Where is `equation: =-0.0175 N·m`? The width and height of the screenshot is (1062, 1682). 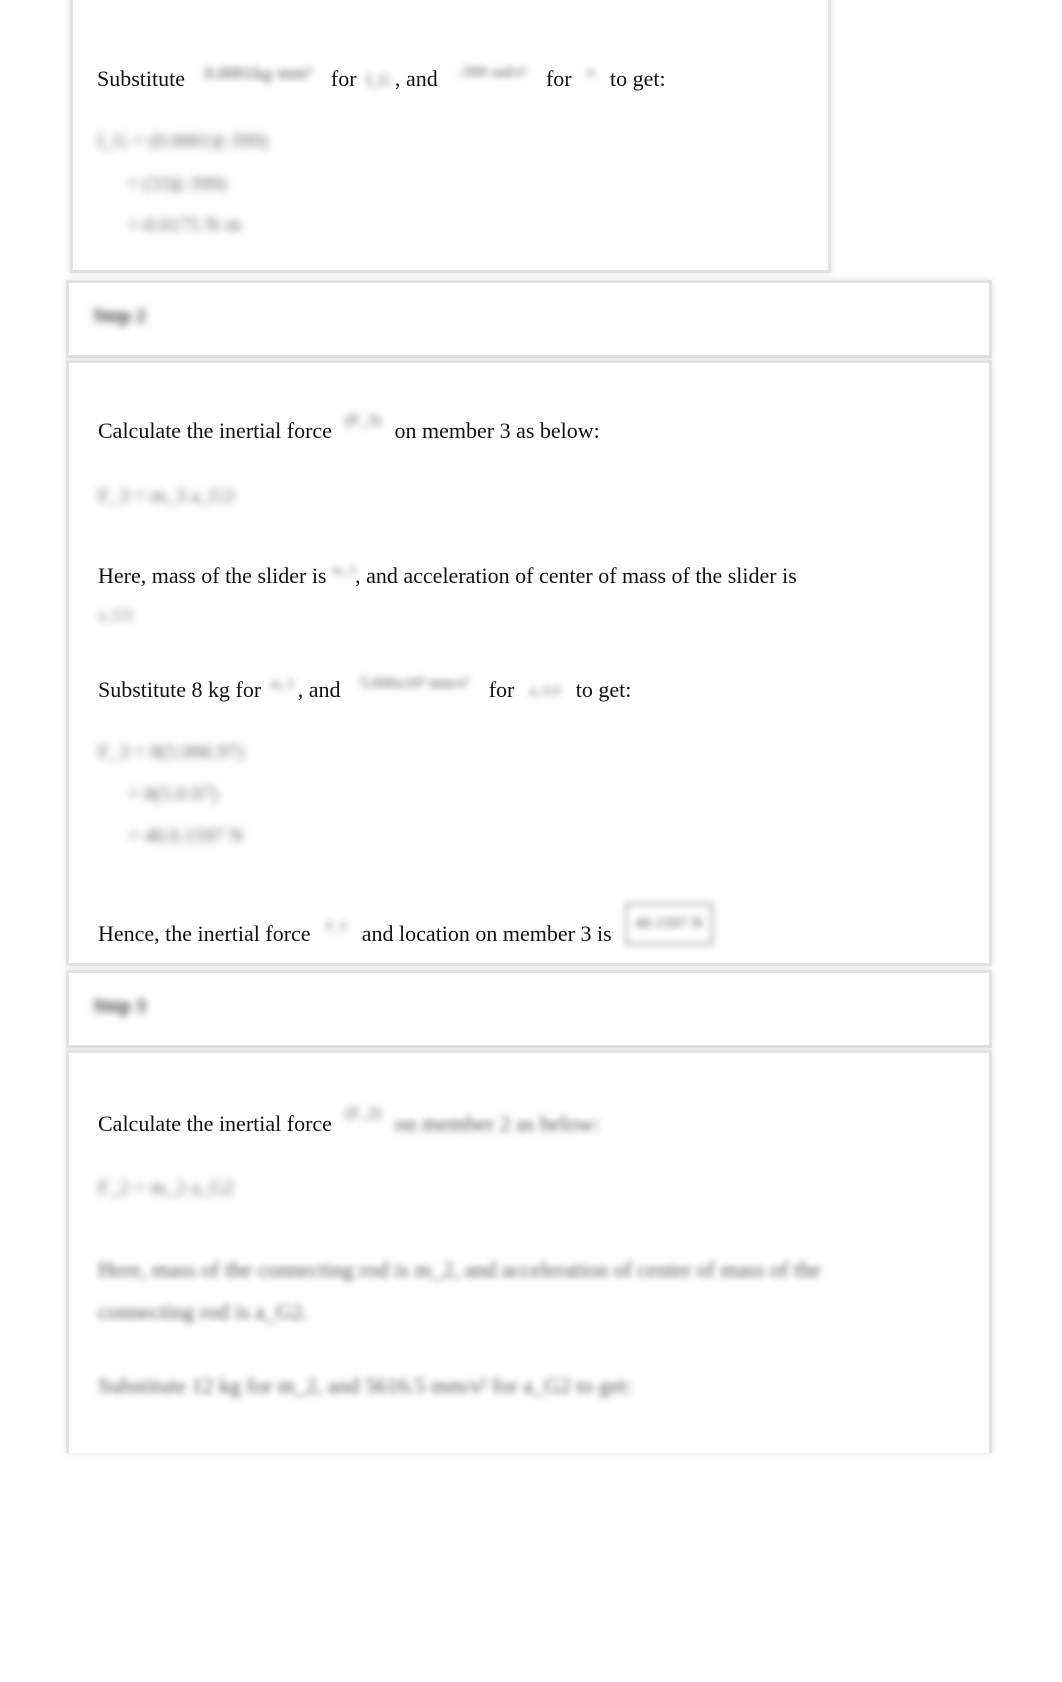
equation: =-0.0175 N·m is located at coordinates (184, 225).